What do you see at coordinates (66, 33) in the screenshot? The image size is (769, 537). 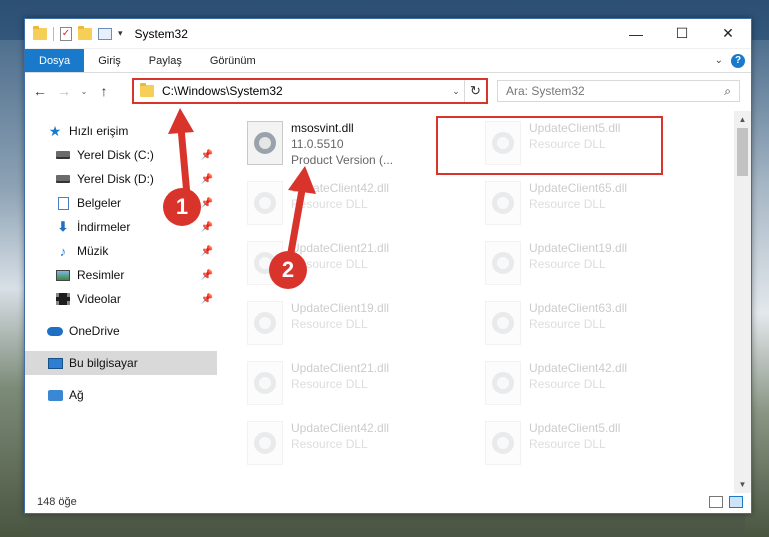 I see `properties-check-icon: ✓` at bounding box center [66, 33].